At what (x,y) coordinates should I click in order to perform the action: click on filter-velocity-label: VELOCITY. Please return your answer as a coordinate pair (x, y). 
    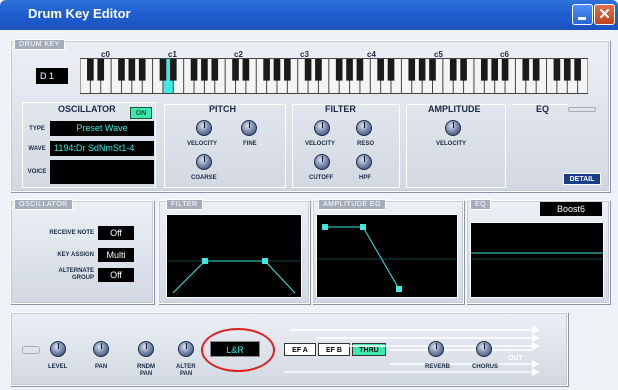
    Looking at the image, I should click on (320, 144).